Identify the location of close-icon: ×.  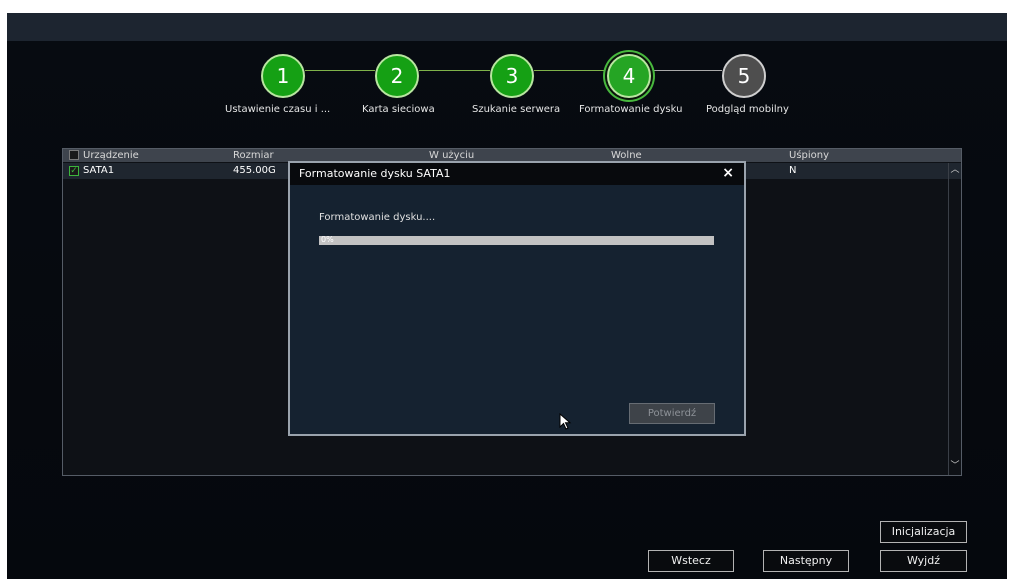
(728, 173).